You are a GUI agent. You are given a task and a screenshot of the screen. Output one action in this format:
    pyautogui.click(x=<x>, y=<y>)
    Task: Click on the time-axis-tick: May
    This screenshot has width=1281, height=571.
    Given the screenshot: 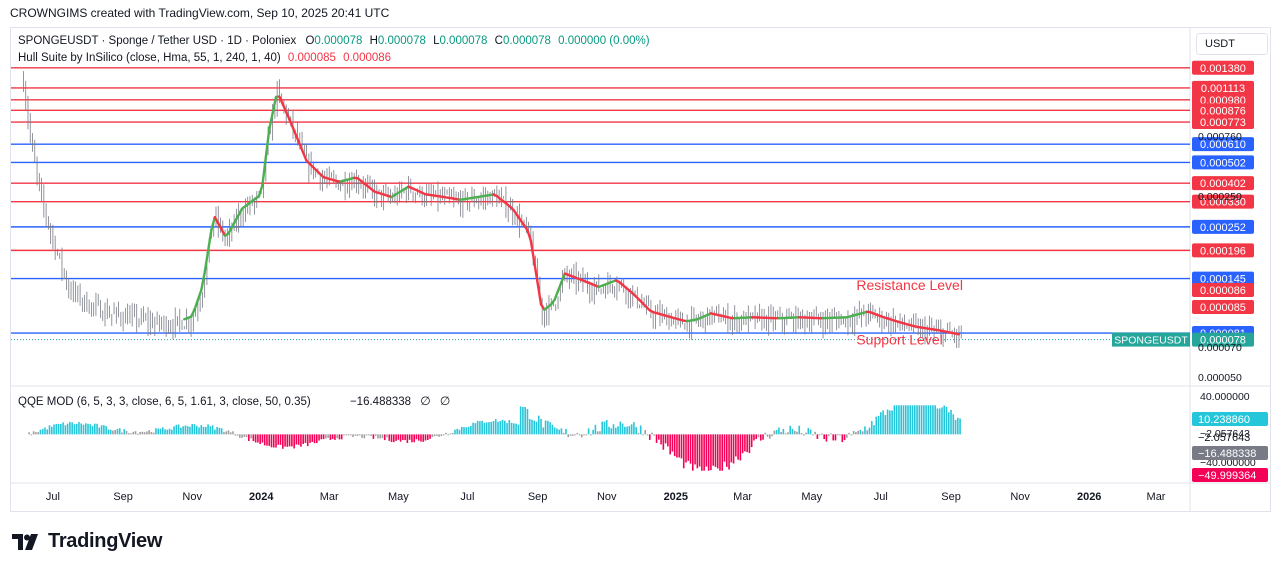 What is the action you would take?
    pyautogui.click(x=811, y=497)
    